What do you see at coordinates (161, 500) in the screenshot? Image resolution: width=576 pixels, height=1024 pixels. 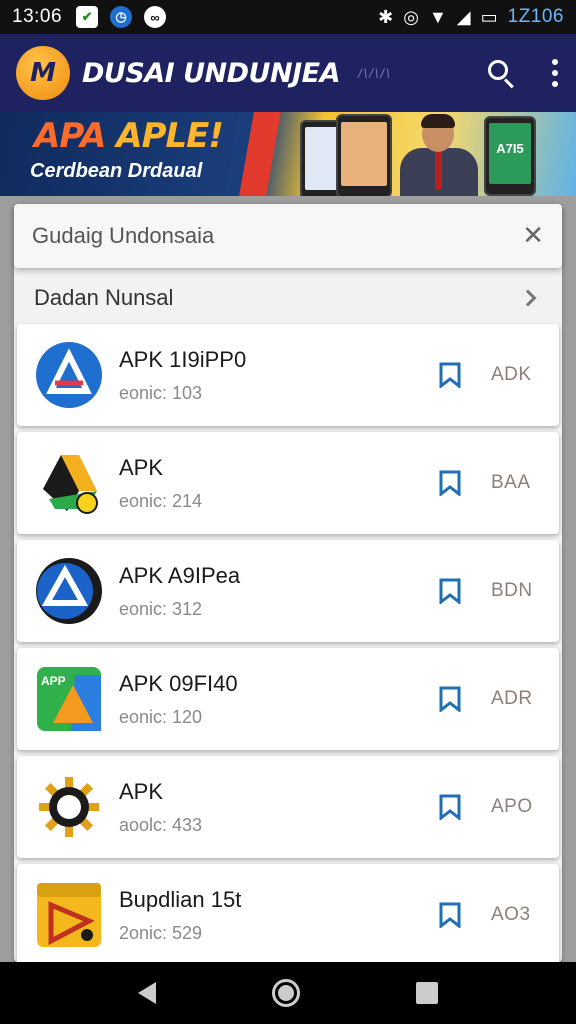 I see `app-subtitle: eonic: 214` at bounding box center [161, 500].